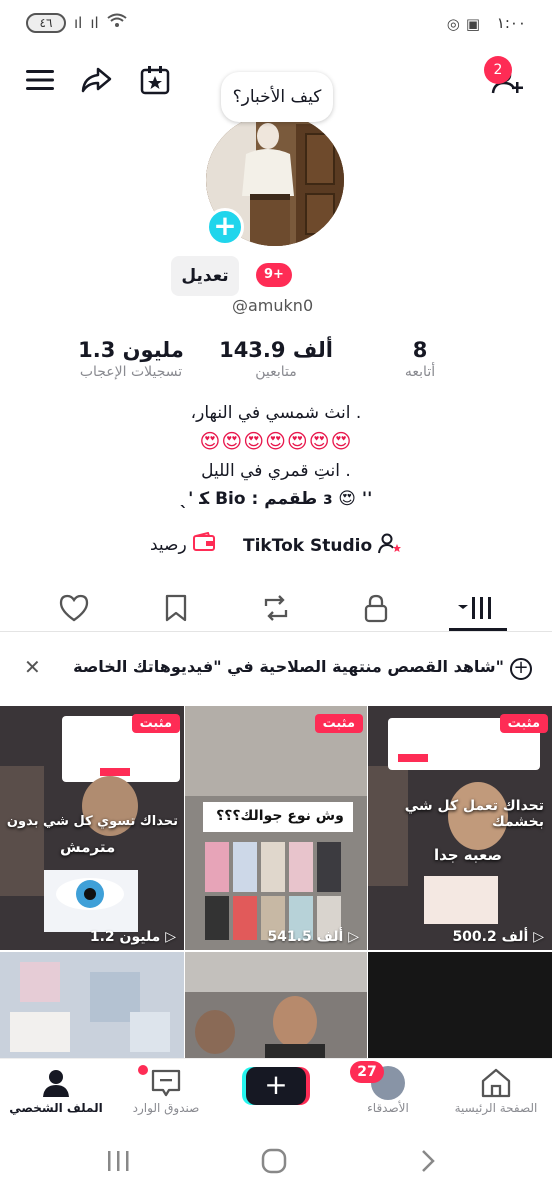  I want to click on nav-home-label: الصفحة الرئيسية, so click(496, 1108).